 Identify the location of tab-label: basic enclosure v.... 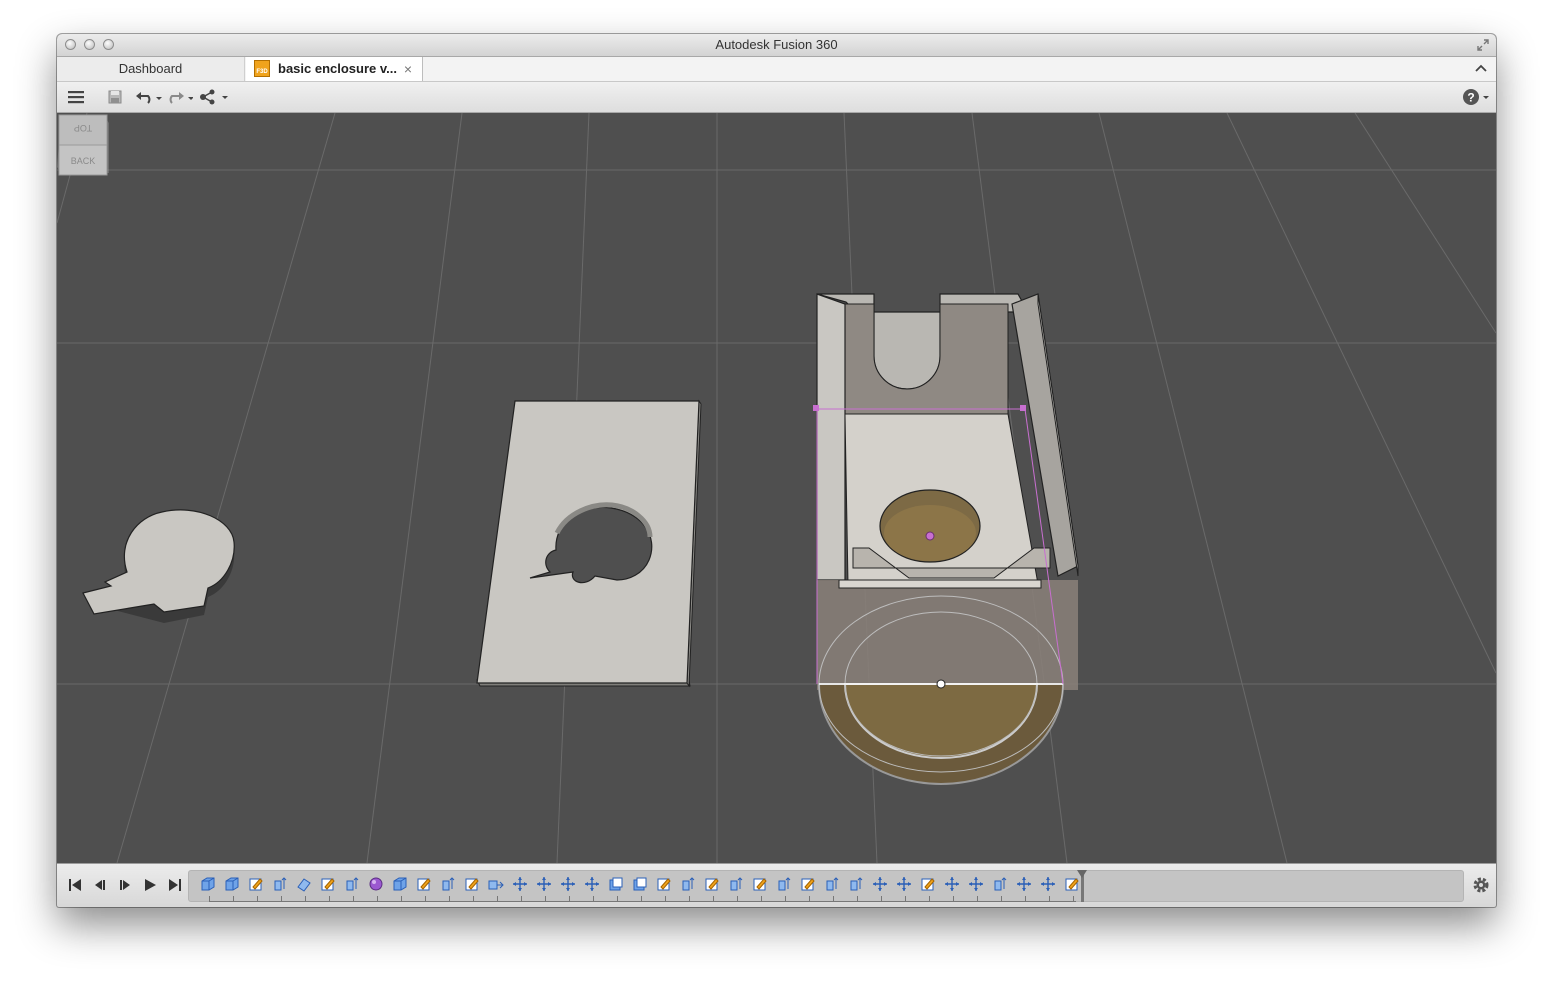
(337, 68).